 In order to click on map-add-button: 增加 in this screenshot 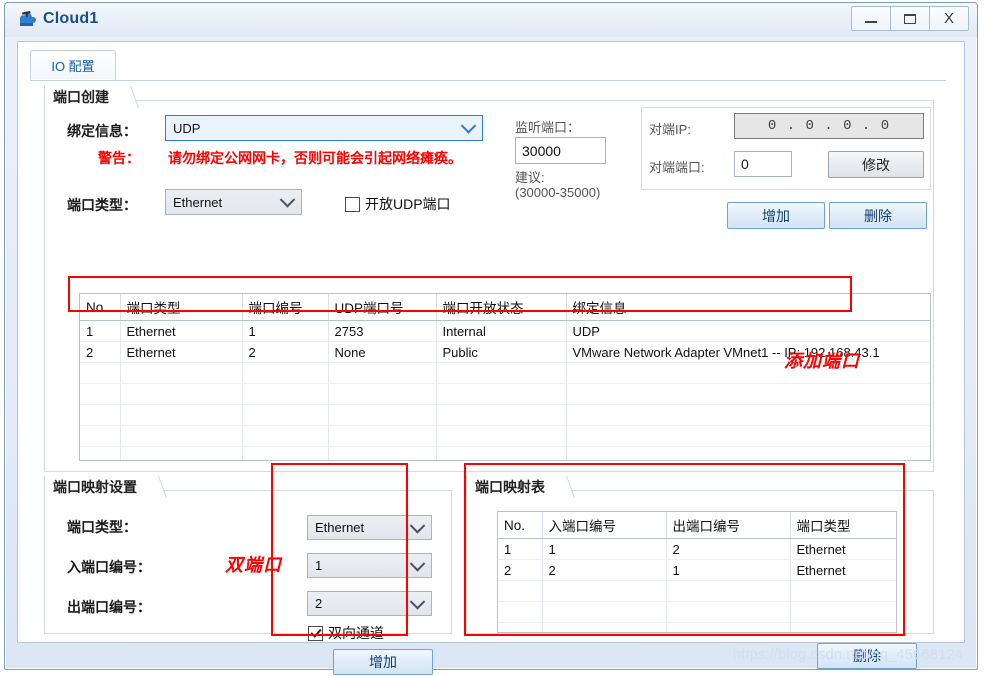, I will do `click(383, 662)`.